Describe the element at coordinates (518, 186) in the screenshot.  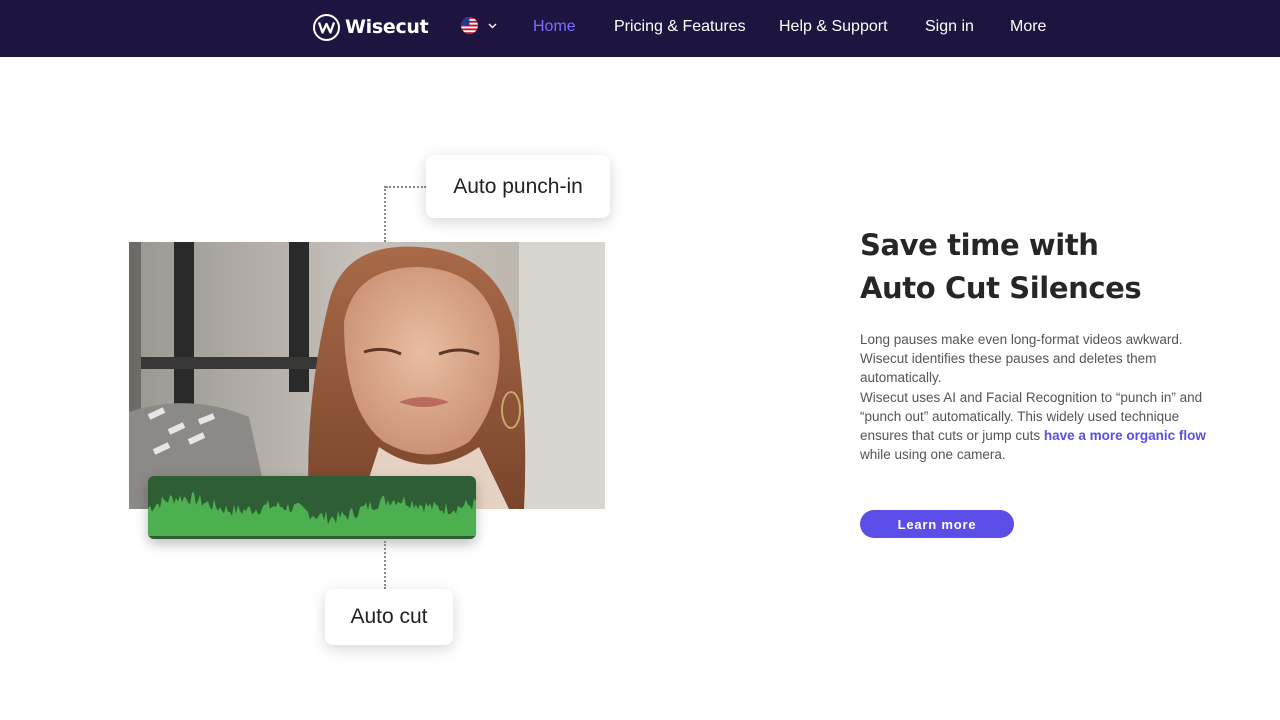
I see `auto-punch-in-tag: Auto punch-in` at that location.